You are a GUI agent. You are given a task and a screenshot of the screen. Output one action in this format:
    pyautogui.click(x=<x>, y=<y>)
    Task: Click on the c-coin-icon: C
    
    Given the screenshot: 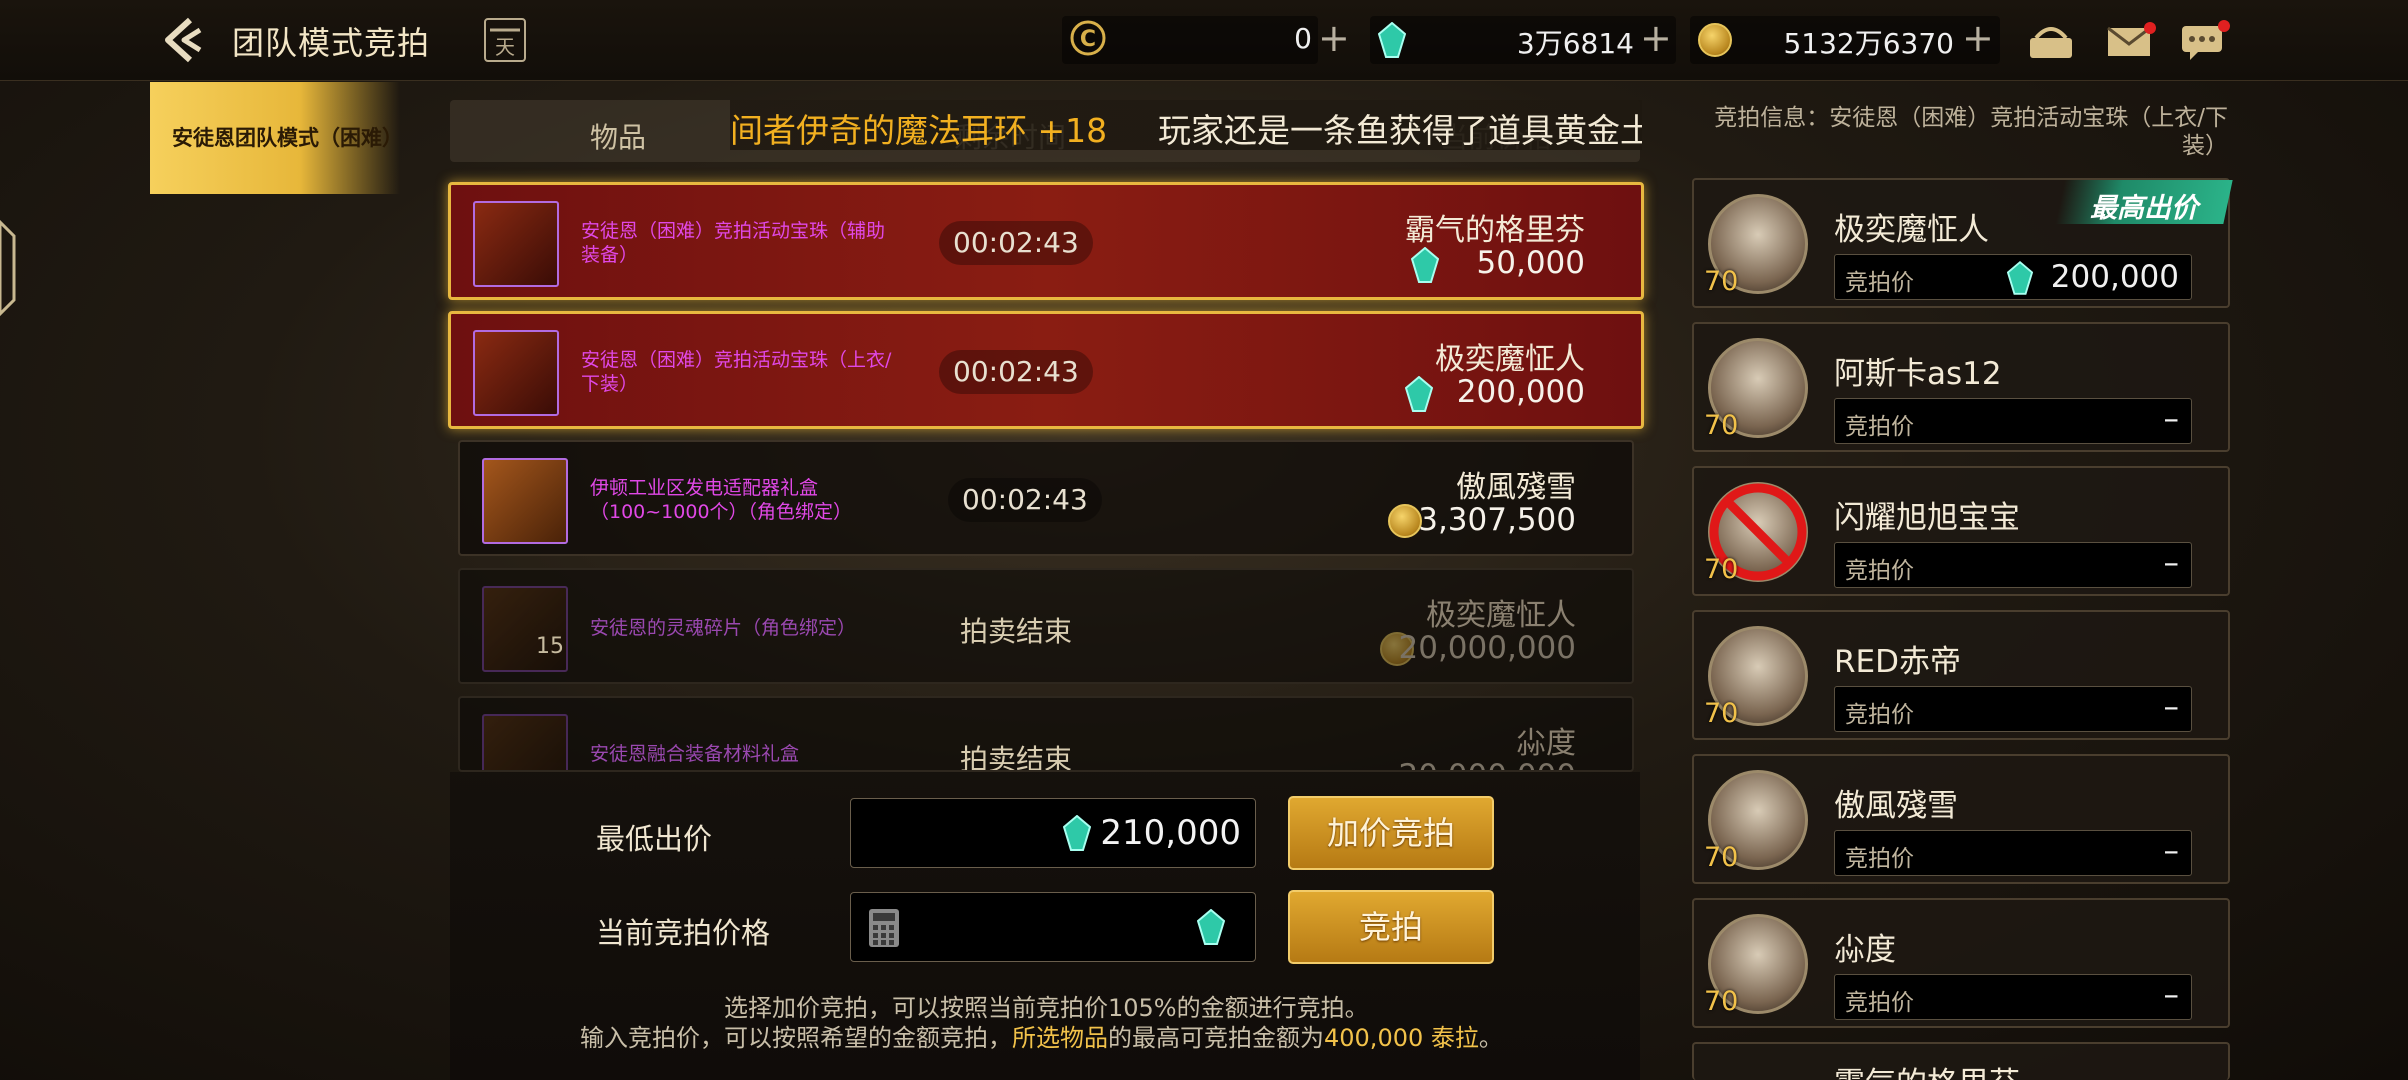 What is the action you would take?
    pyautogui.click(x=1088, y=38)
    